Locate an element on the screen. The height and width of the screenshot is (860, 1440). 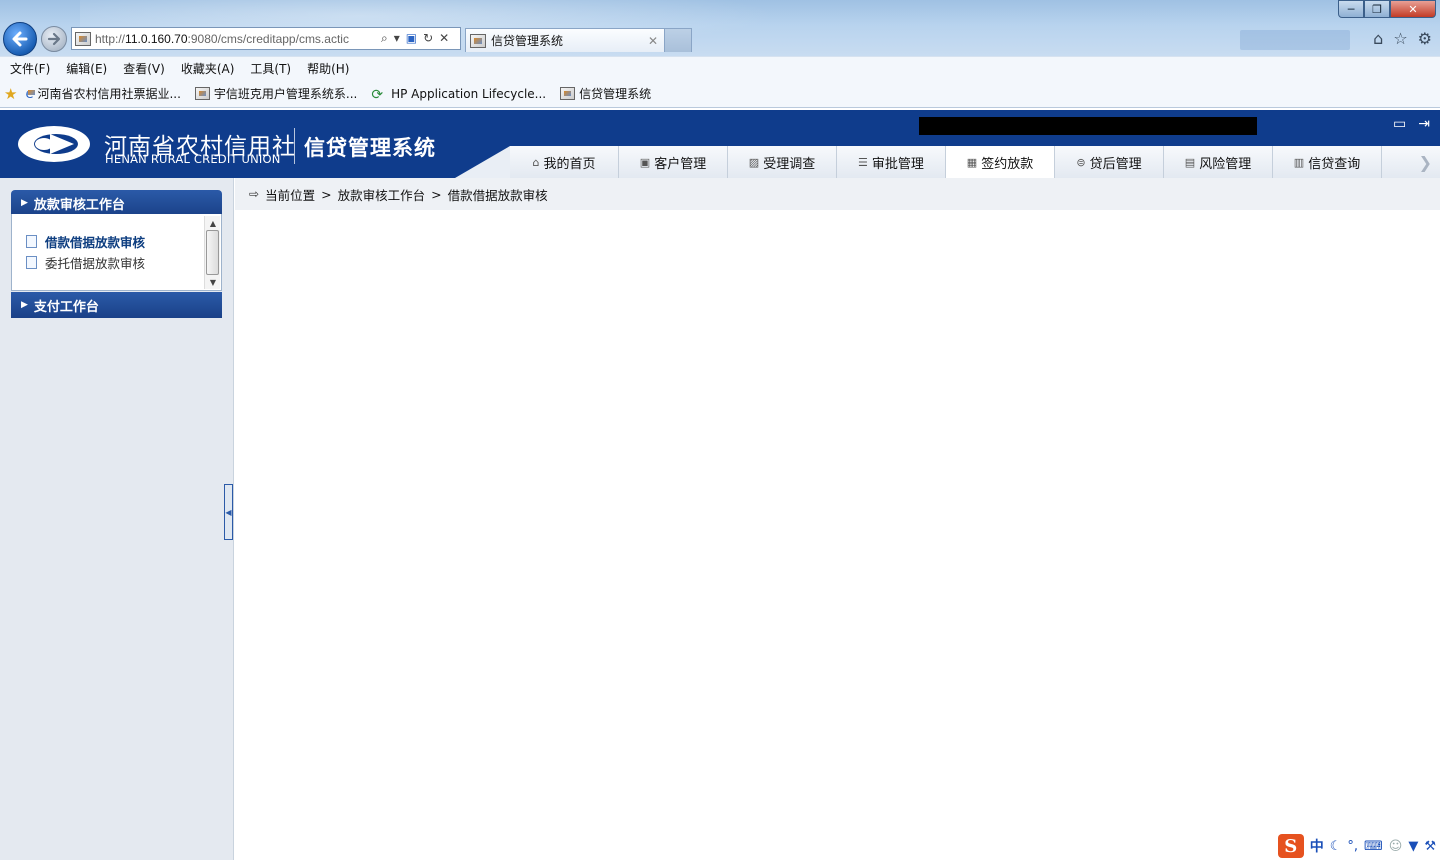
ie-page-icon: e is located at coordinates (30, 94).